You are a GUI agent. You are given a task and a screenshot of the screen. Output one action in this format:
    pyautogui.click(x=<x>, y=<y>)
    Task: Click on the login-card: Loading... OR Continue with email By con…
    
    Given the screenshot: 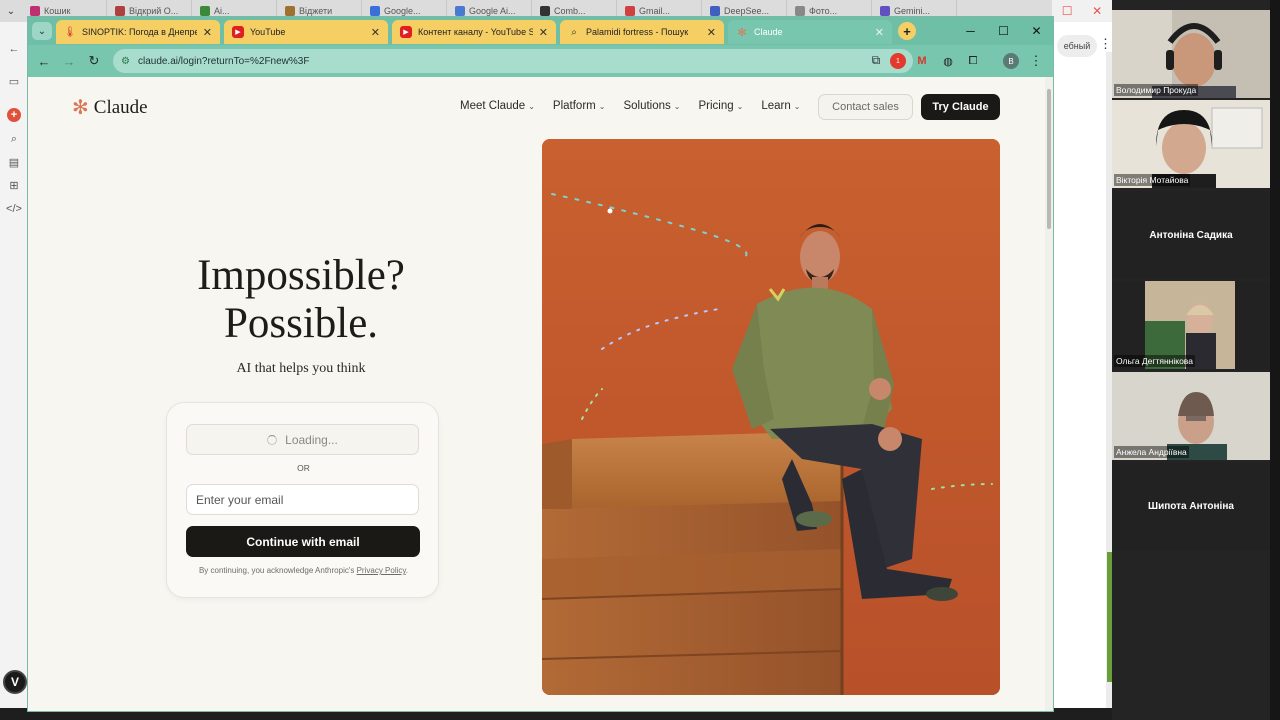 What is the action you would take?
    pyautogui.click(x=302, y=500)
    